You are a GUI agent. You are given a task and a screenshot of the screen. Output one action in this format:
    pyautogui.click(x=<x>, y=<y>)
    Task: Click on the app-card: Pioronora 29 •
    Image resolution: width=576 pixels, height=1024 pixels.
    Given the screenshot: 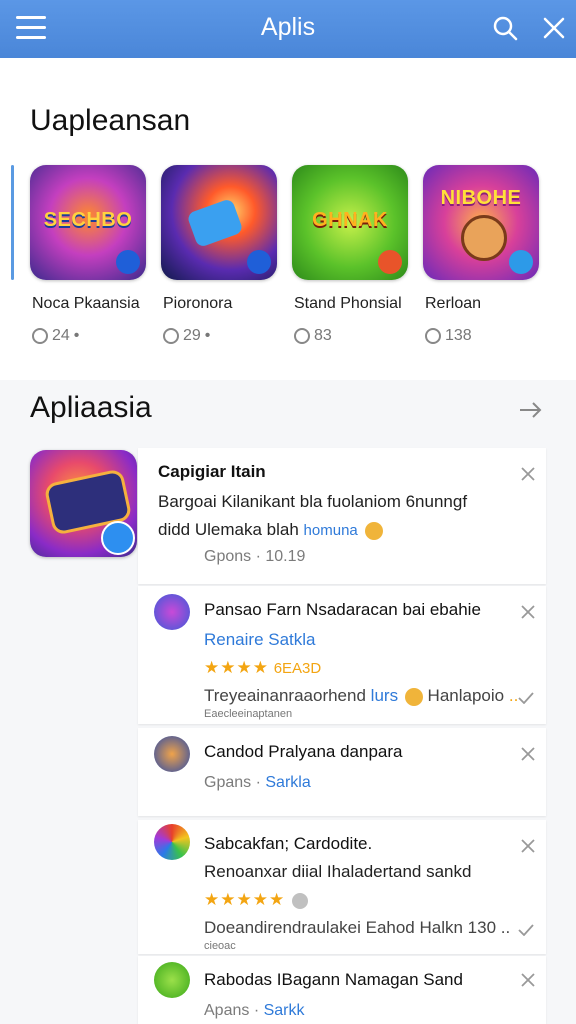 What is the action you would take?
    pyautogui.click(x=220, y=254)
    